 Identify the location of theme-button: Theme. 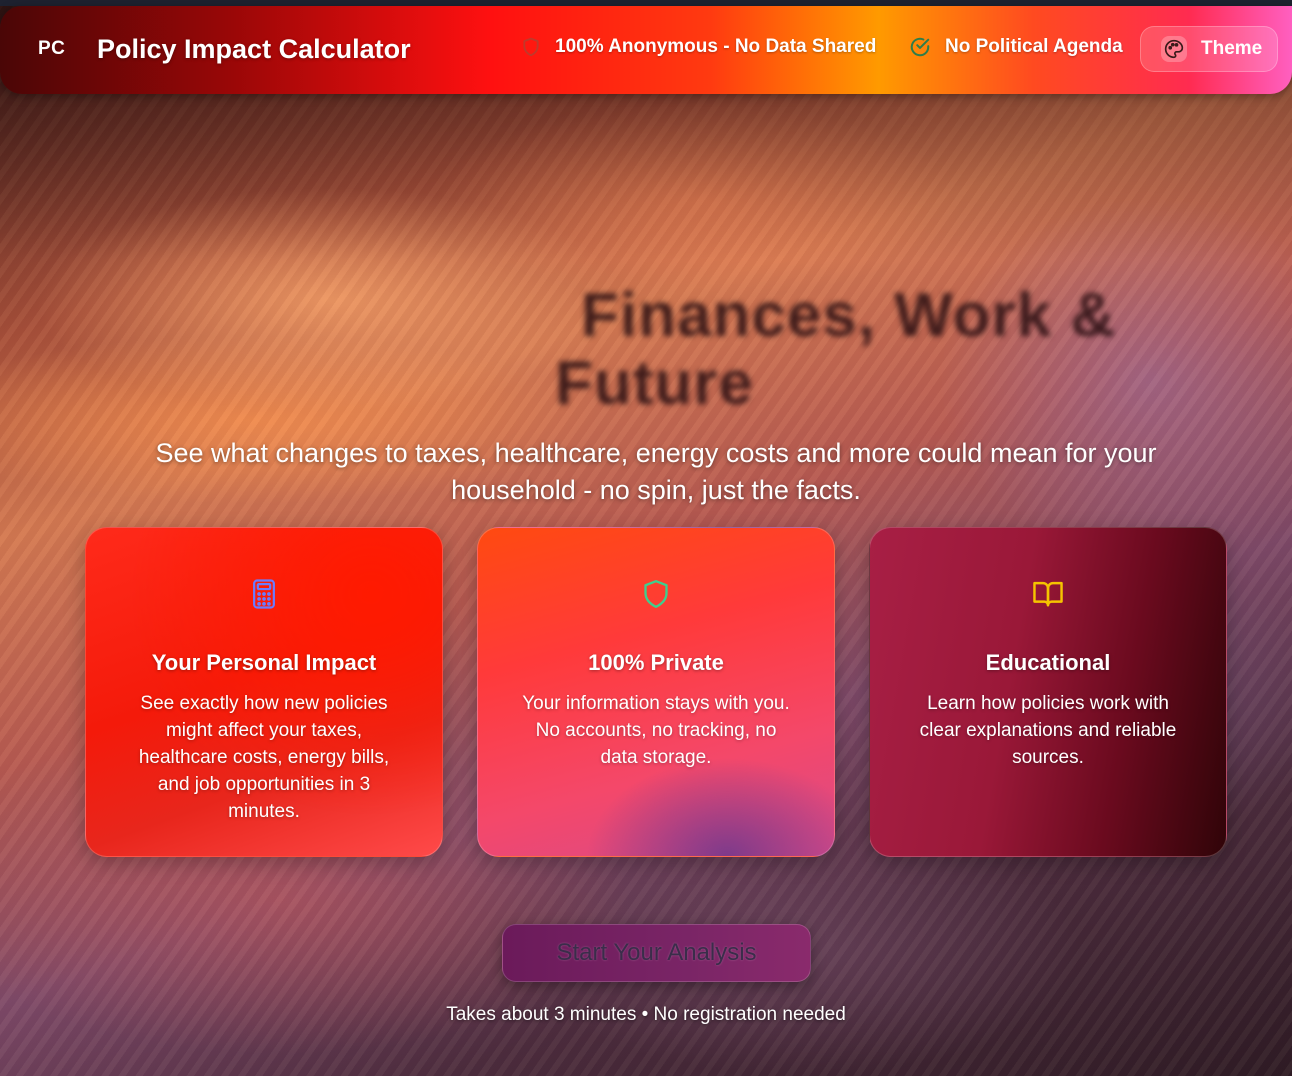
(1209, 49).